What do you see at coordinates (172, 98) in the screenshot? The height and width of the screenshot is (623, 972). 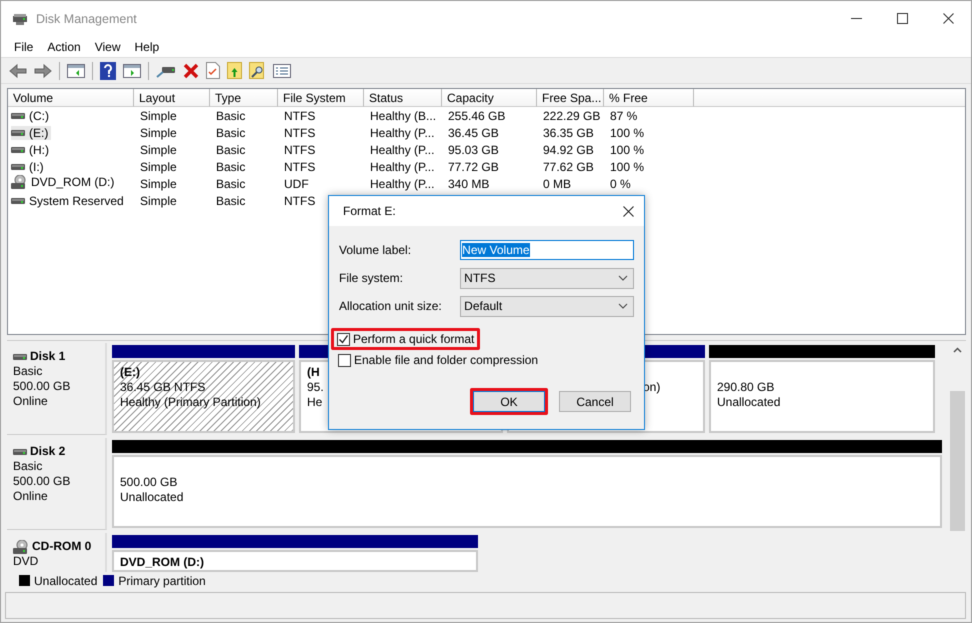 I see `column-header: Layout` at bounding box center [172, 98].